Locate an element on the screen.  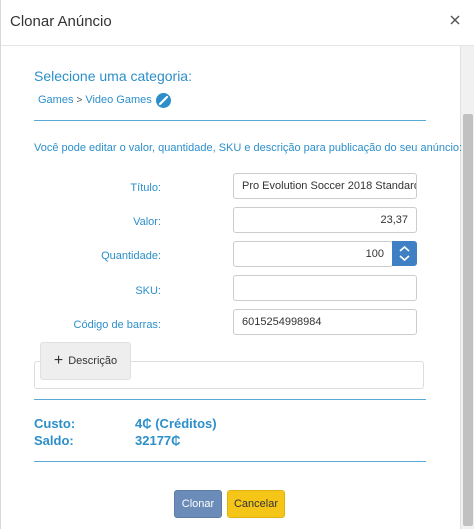
sku-label: SKU: is located at coordinates (148, 291).